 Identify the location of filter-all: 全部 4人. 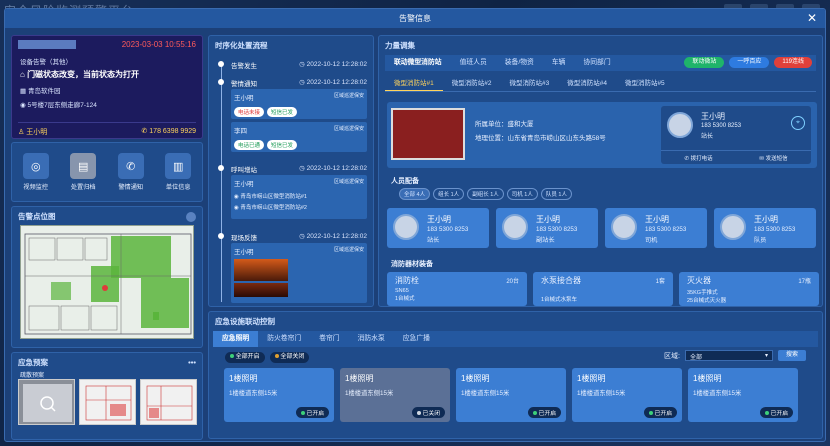
(415, 194).